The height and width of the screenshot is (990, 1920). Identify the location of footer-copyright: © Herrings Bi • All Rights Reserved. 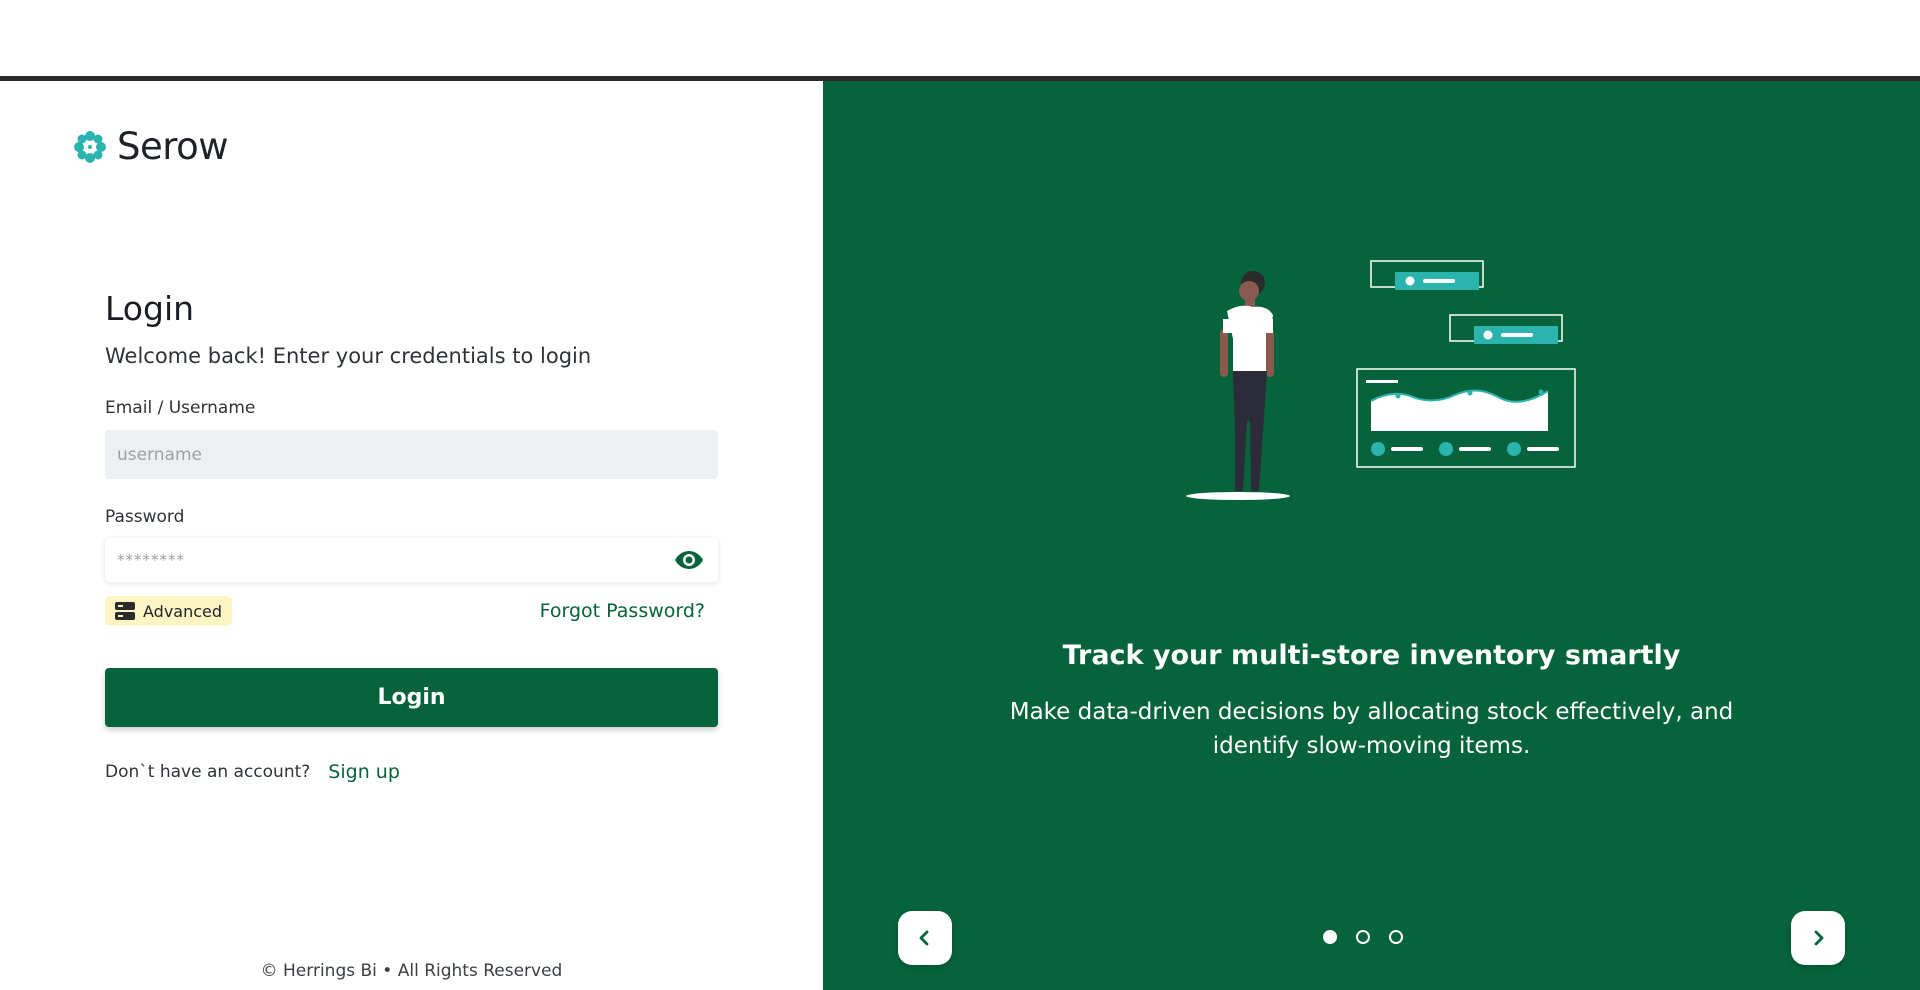
(411, 971).